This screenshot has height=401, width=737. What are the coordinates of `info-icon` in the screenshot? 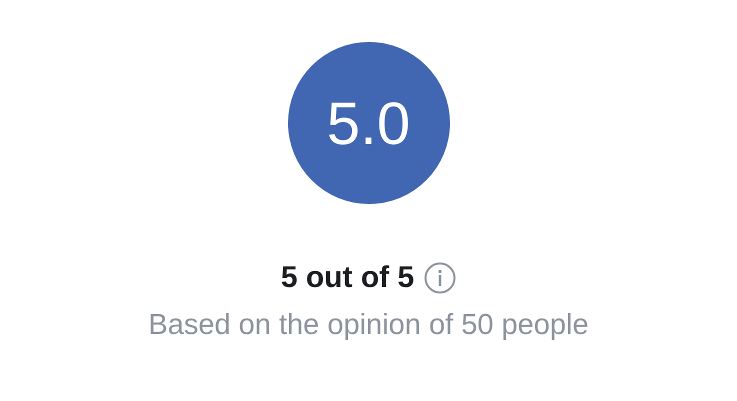 It's located at (440, 278).